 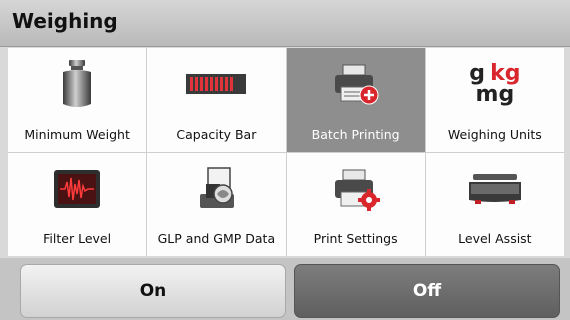 What do you see at coordinates (216, 238) in the screenshot?
I see `tile-label: GLP and GMP Data` at bounding box center [216, 238].